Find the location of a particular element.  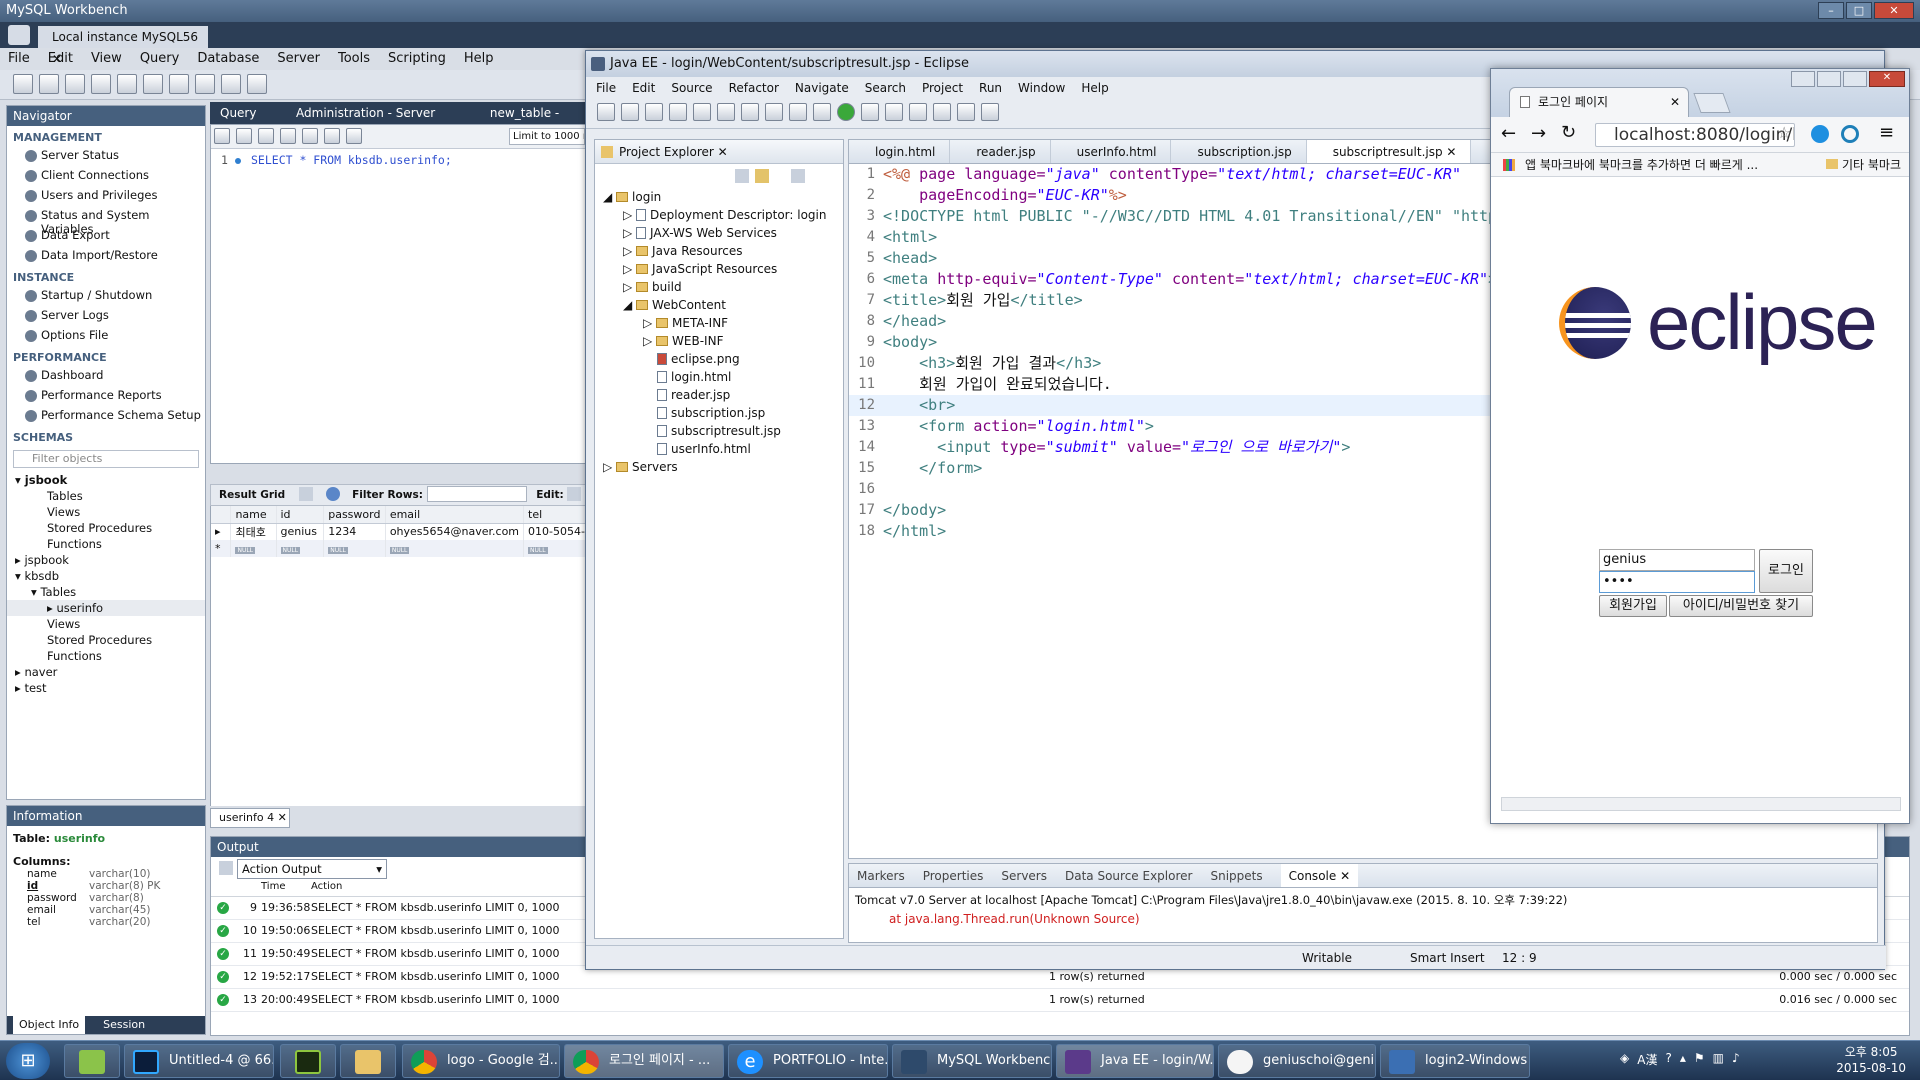

search-icon is located at coordinates (942, 112).